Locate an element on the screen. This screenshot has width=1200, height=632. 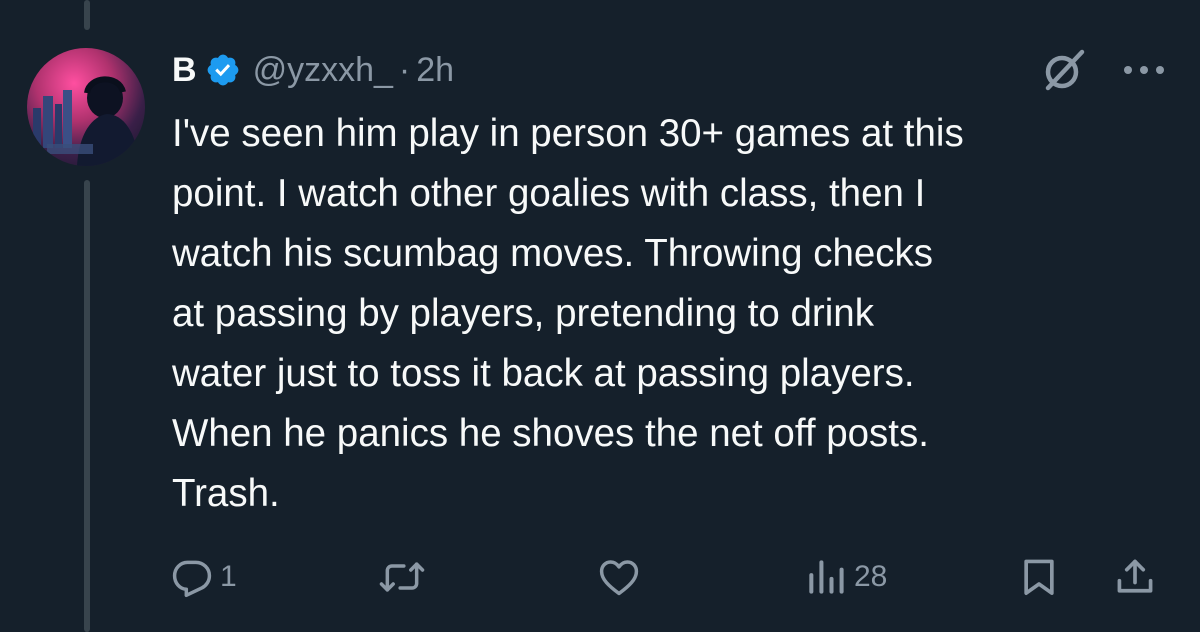
bookmark-button is located at coordinates (1039, 577).